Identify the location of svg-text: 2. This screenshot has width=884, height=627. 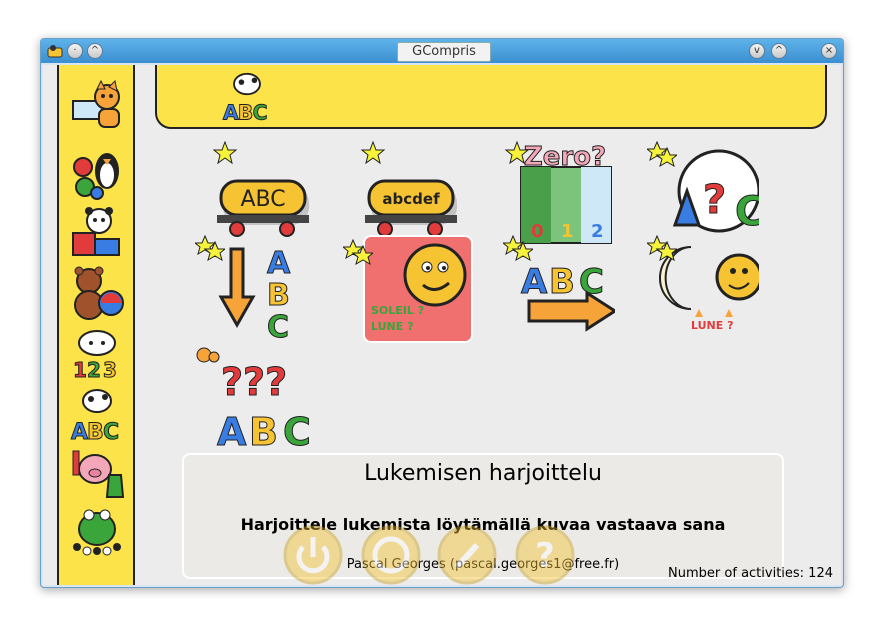
(94, 370).